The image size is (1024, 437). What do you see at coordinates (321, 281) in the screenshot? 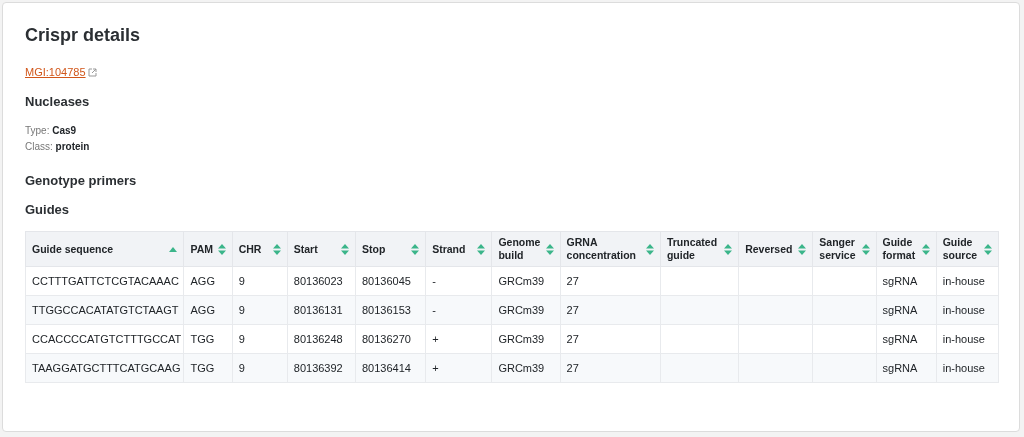
I see `table-cell: 80136023` at bounding box center [321, 281].